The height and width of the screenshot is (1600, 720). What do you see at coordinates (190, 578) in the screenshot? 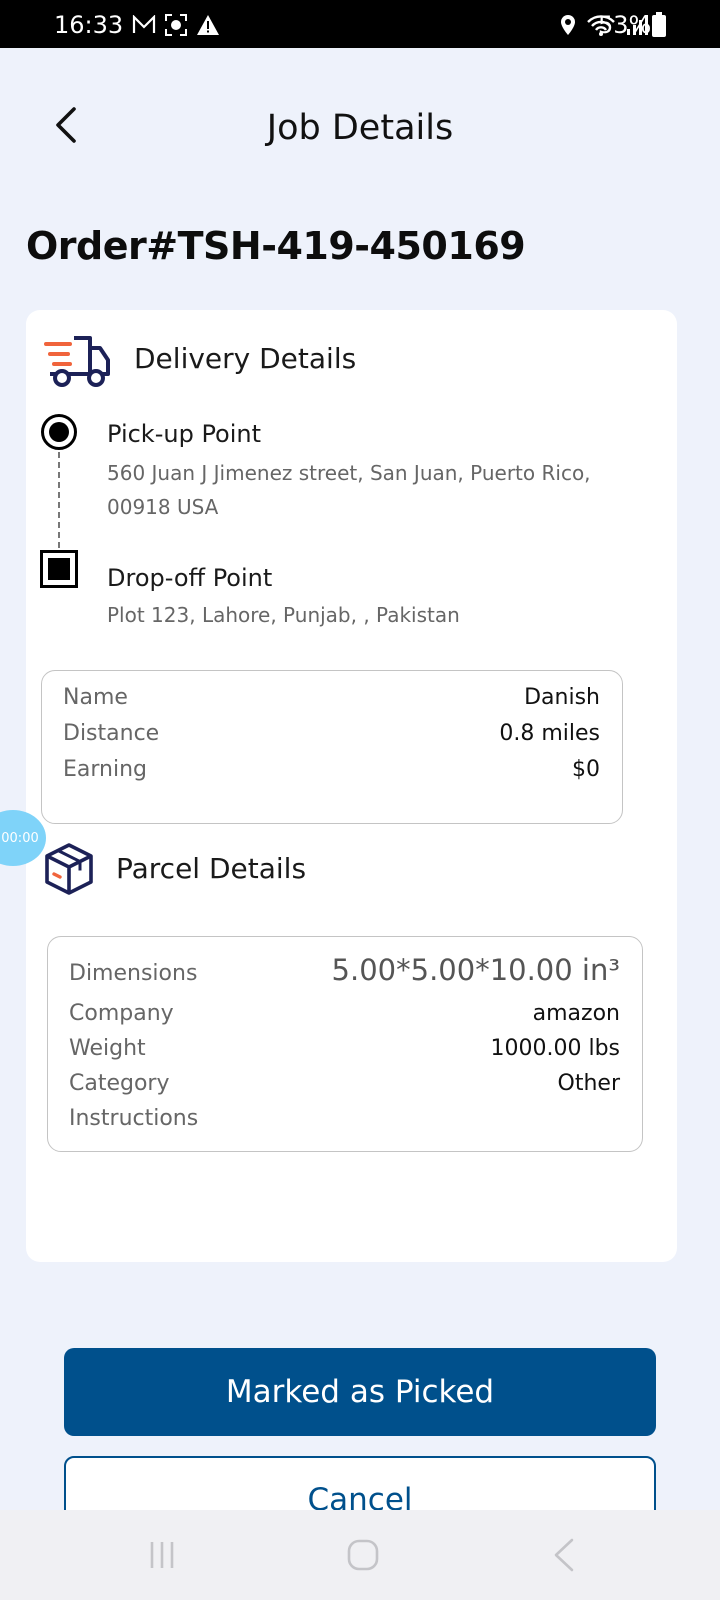
I see `dropoff-label: Drop-off Point` at bounding box center [190, 578].